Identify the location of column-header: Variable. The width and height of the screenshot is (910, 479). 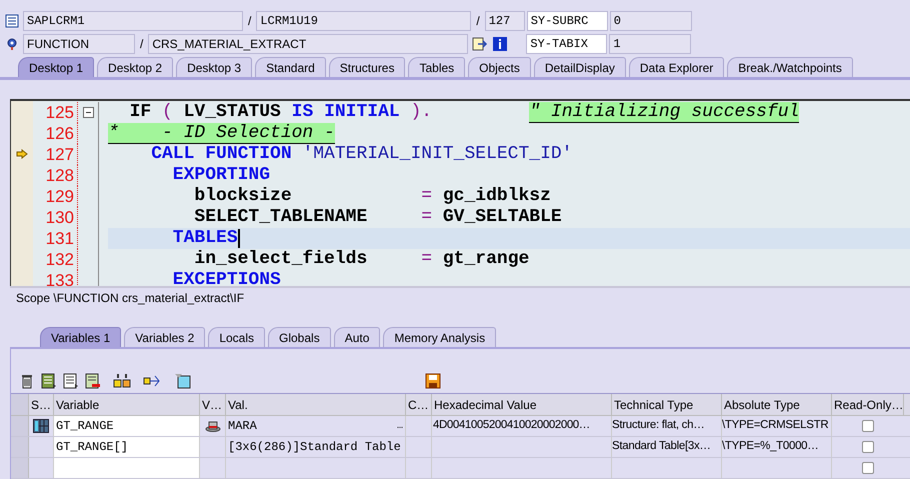
(127, 405).